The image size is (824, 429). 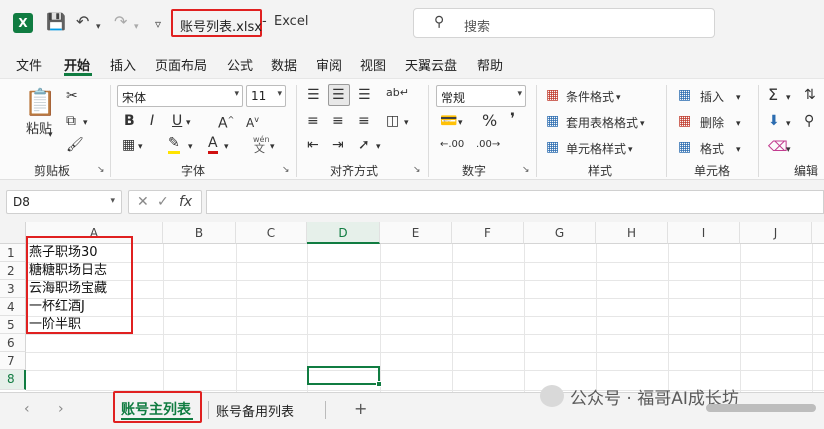 I want to click on cancel-icon: ✕, so click(x=143, y=202).